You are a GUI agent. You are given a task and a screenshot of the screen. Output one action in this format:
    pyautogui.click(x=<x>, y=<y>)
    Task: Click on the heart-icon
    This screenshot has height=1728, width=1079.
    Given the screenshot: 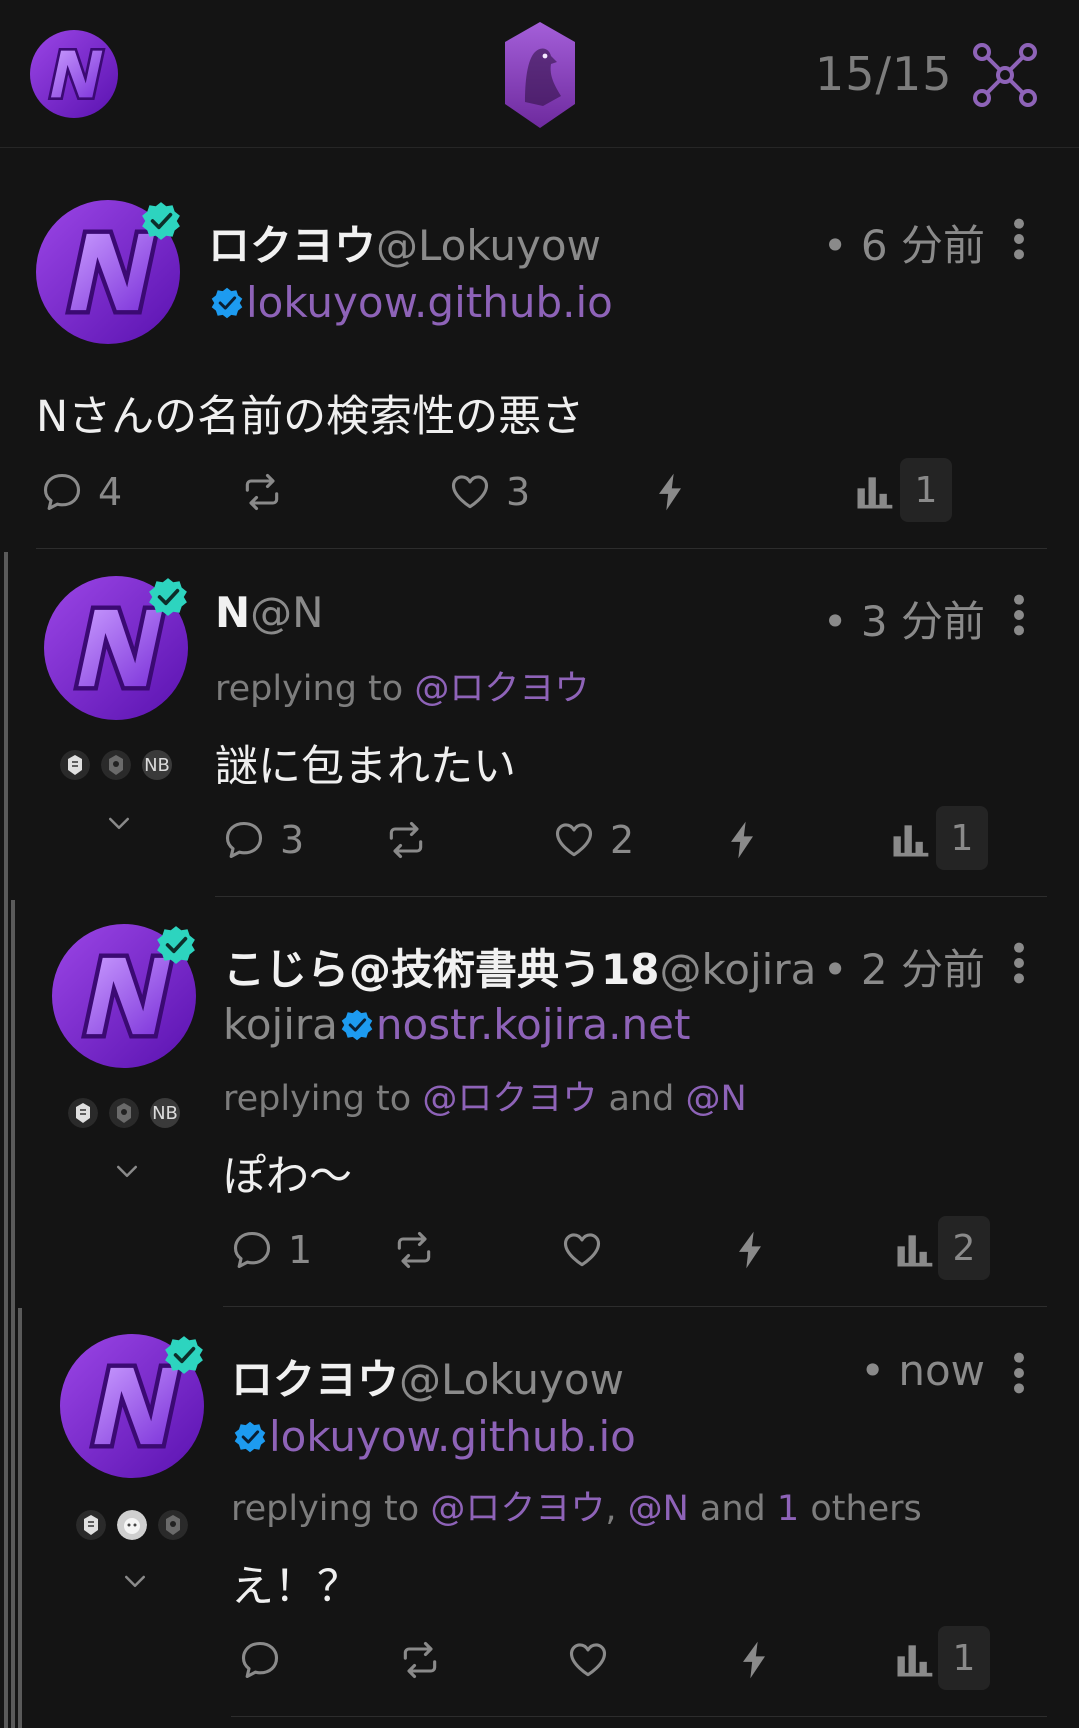 What is the action you would take?
    pyautogui.click(x=588, y=1660)
    